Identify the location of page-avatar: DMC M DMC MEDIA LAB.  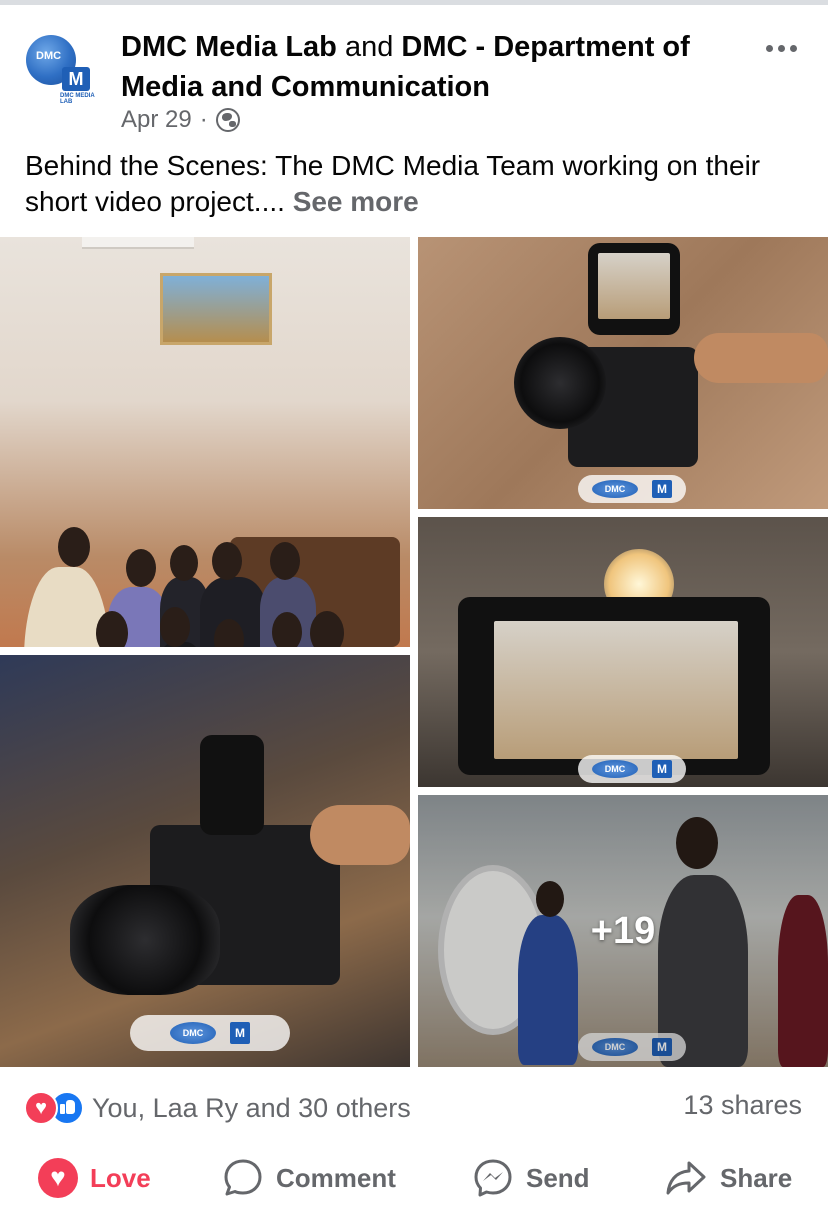
(61, 69).